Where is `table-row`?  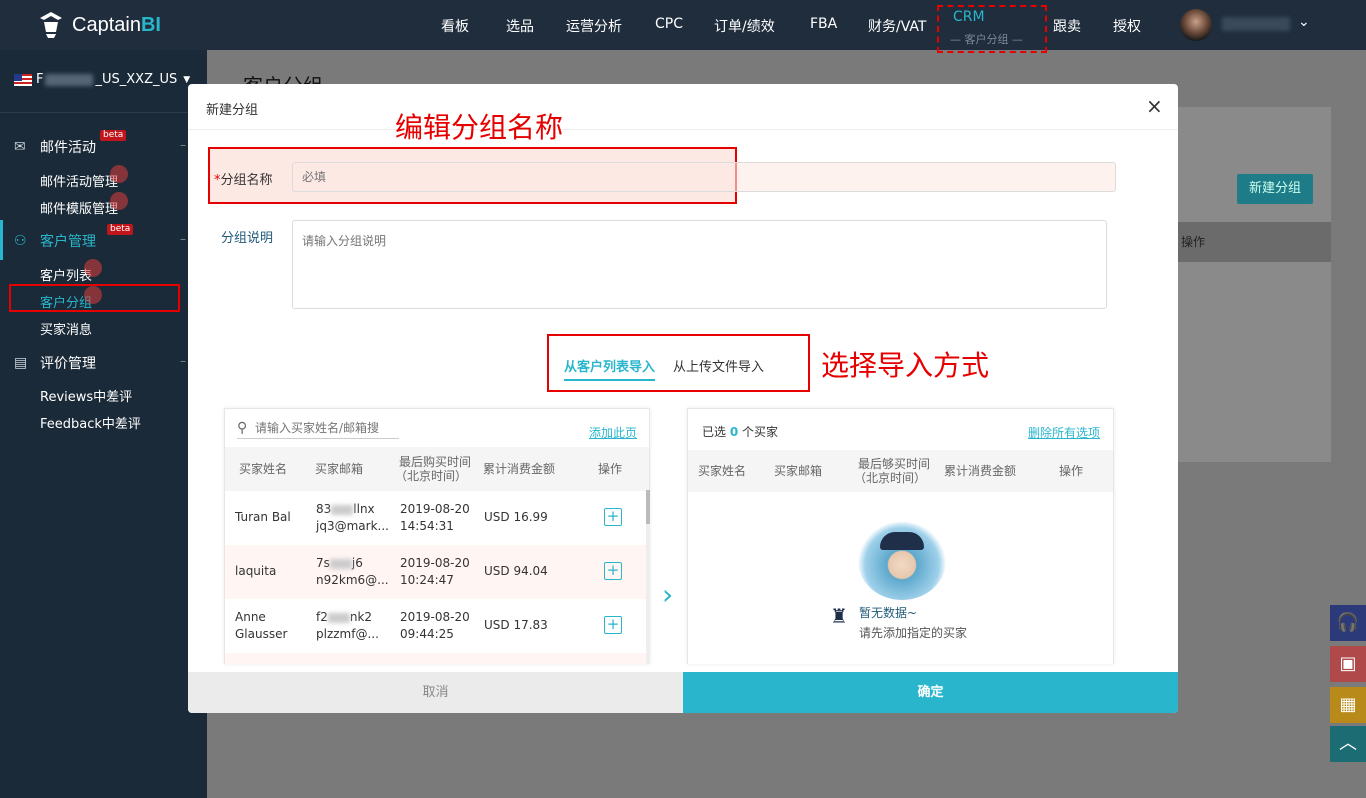
table-row is located at coordinates (436, 658).